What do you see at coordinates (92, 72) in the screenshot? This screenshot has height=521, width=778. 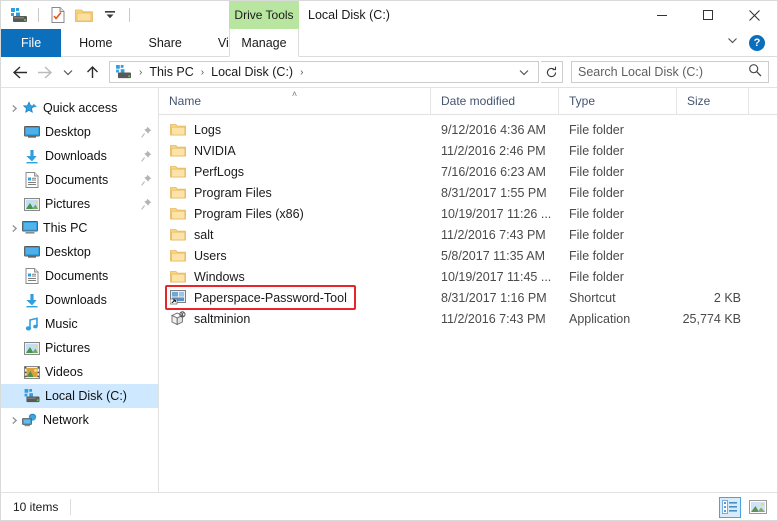 I see `up-button` at bounding box center [92, 72].